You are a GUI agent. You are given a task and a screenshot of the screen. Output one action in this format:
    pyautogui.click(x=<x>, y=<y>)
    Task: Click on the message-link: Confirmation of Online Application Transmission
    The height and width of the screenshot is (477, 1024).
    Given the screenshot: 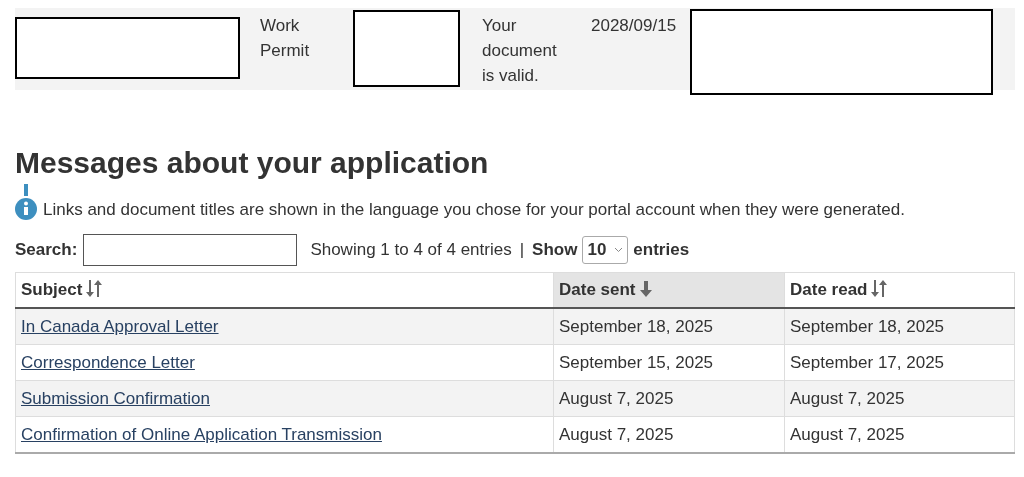 What is the action you would take?
    pyautogui.click(x=201, y=434)
    